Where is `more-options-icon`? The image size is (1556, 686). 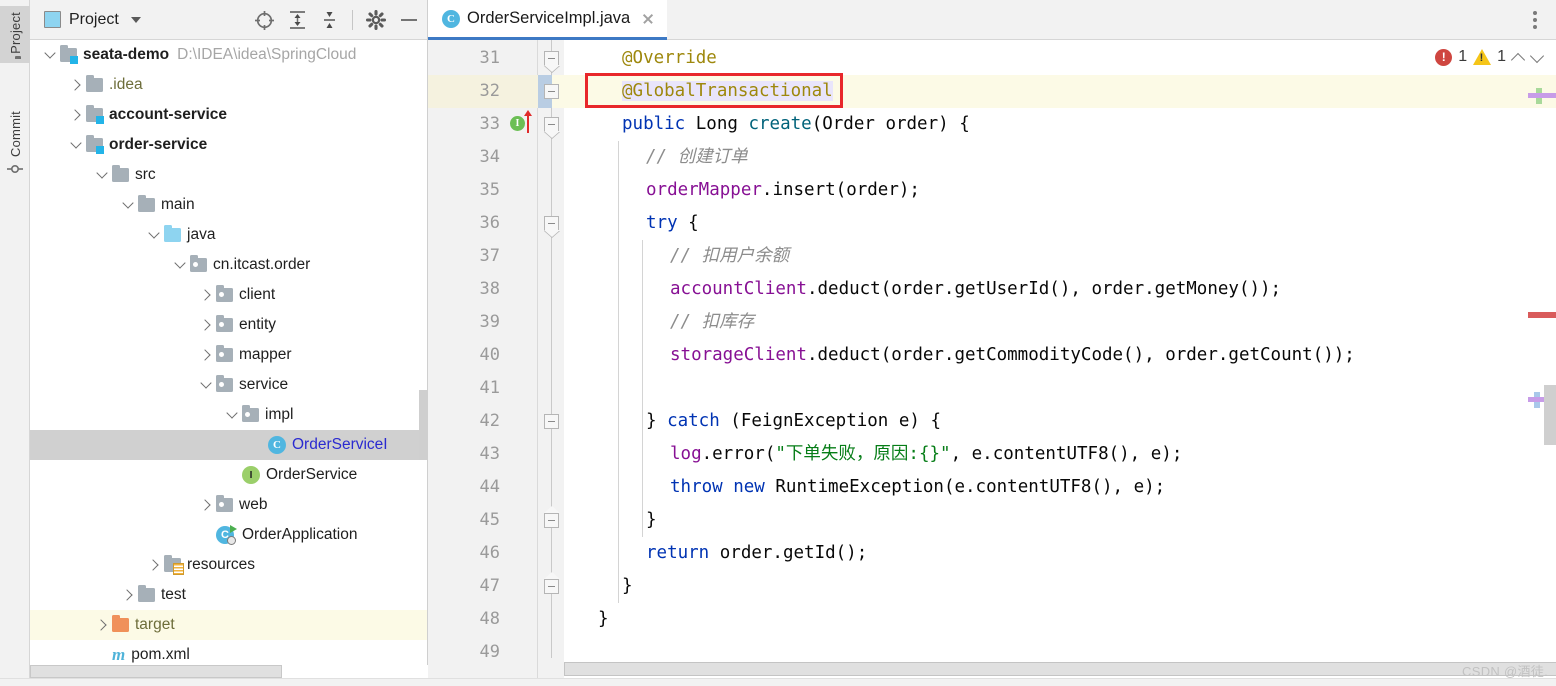
more-options-icon is located at coordinates (1535, 20).